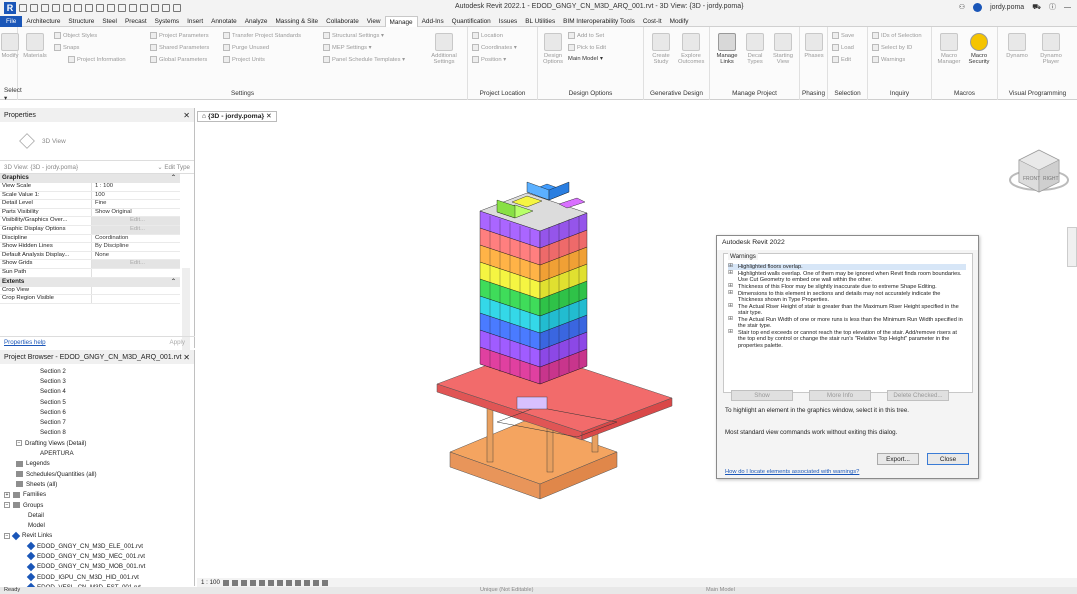 This screenshot has height=594, width=1077. What do you see at coordinates (97, 577) in the screenshot?
I see `browser-item: EDOD_IGPU_CN_M3D_HID_001.rvt` at bounding box center [97, 577].